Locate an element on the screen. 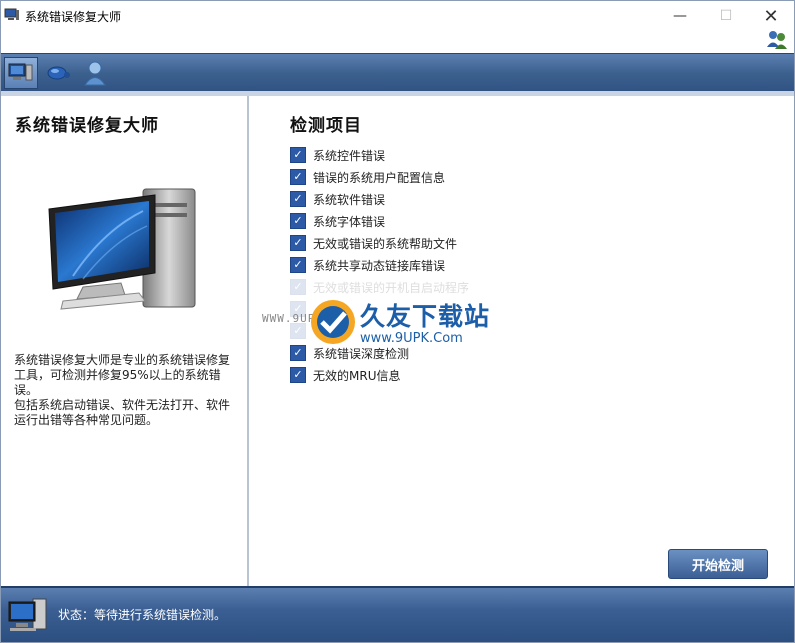 Image resolution: width=795 pixels, height=643 pixels. checklist-item: ✓ 系统字体错误 is located at coordinates (379, 221).